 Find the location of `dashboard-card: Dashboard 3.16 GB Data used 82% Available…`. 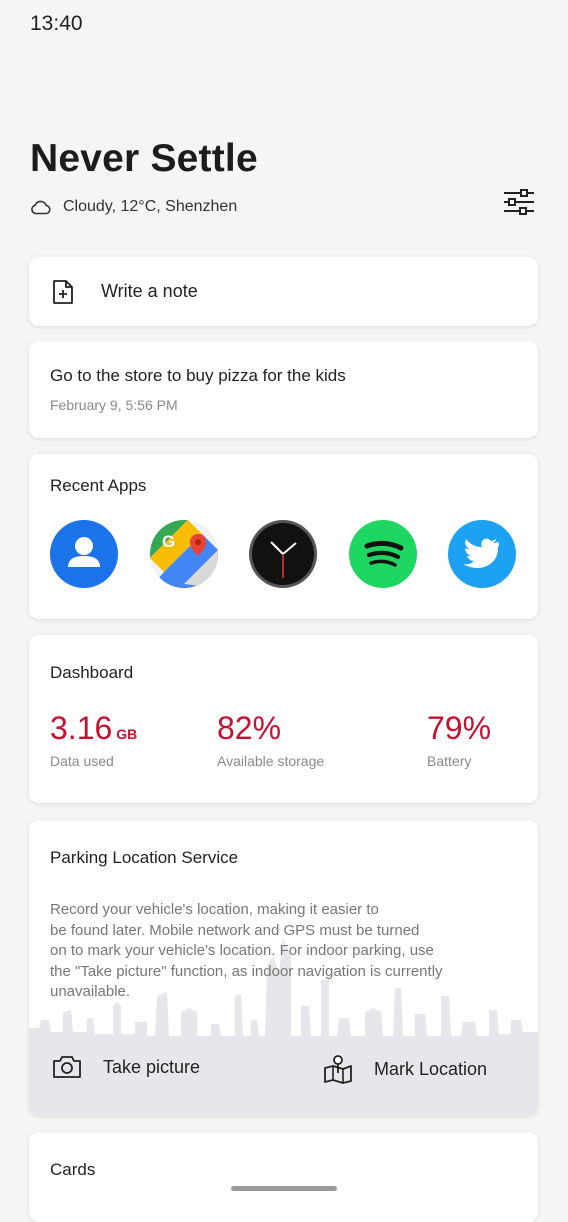

dashboard-card: Dashboard 3.16 GB Data used 82% Available… is located at coordinates (283, 719).